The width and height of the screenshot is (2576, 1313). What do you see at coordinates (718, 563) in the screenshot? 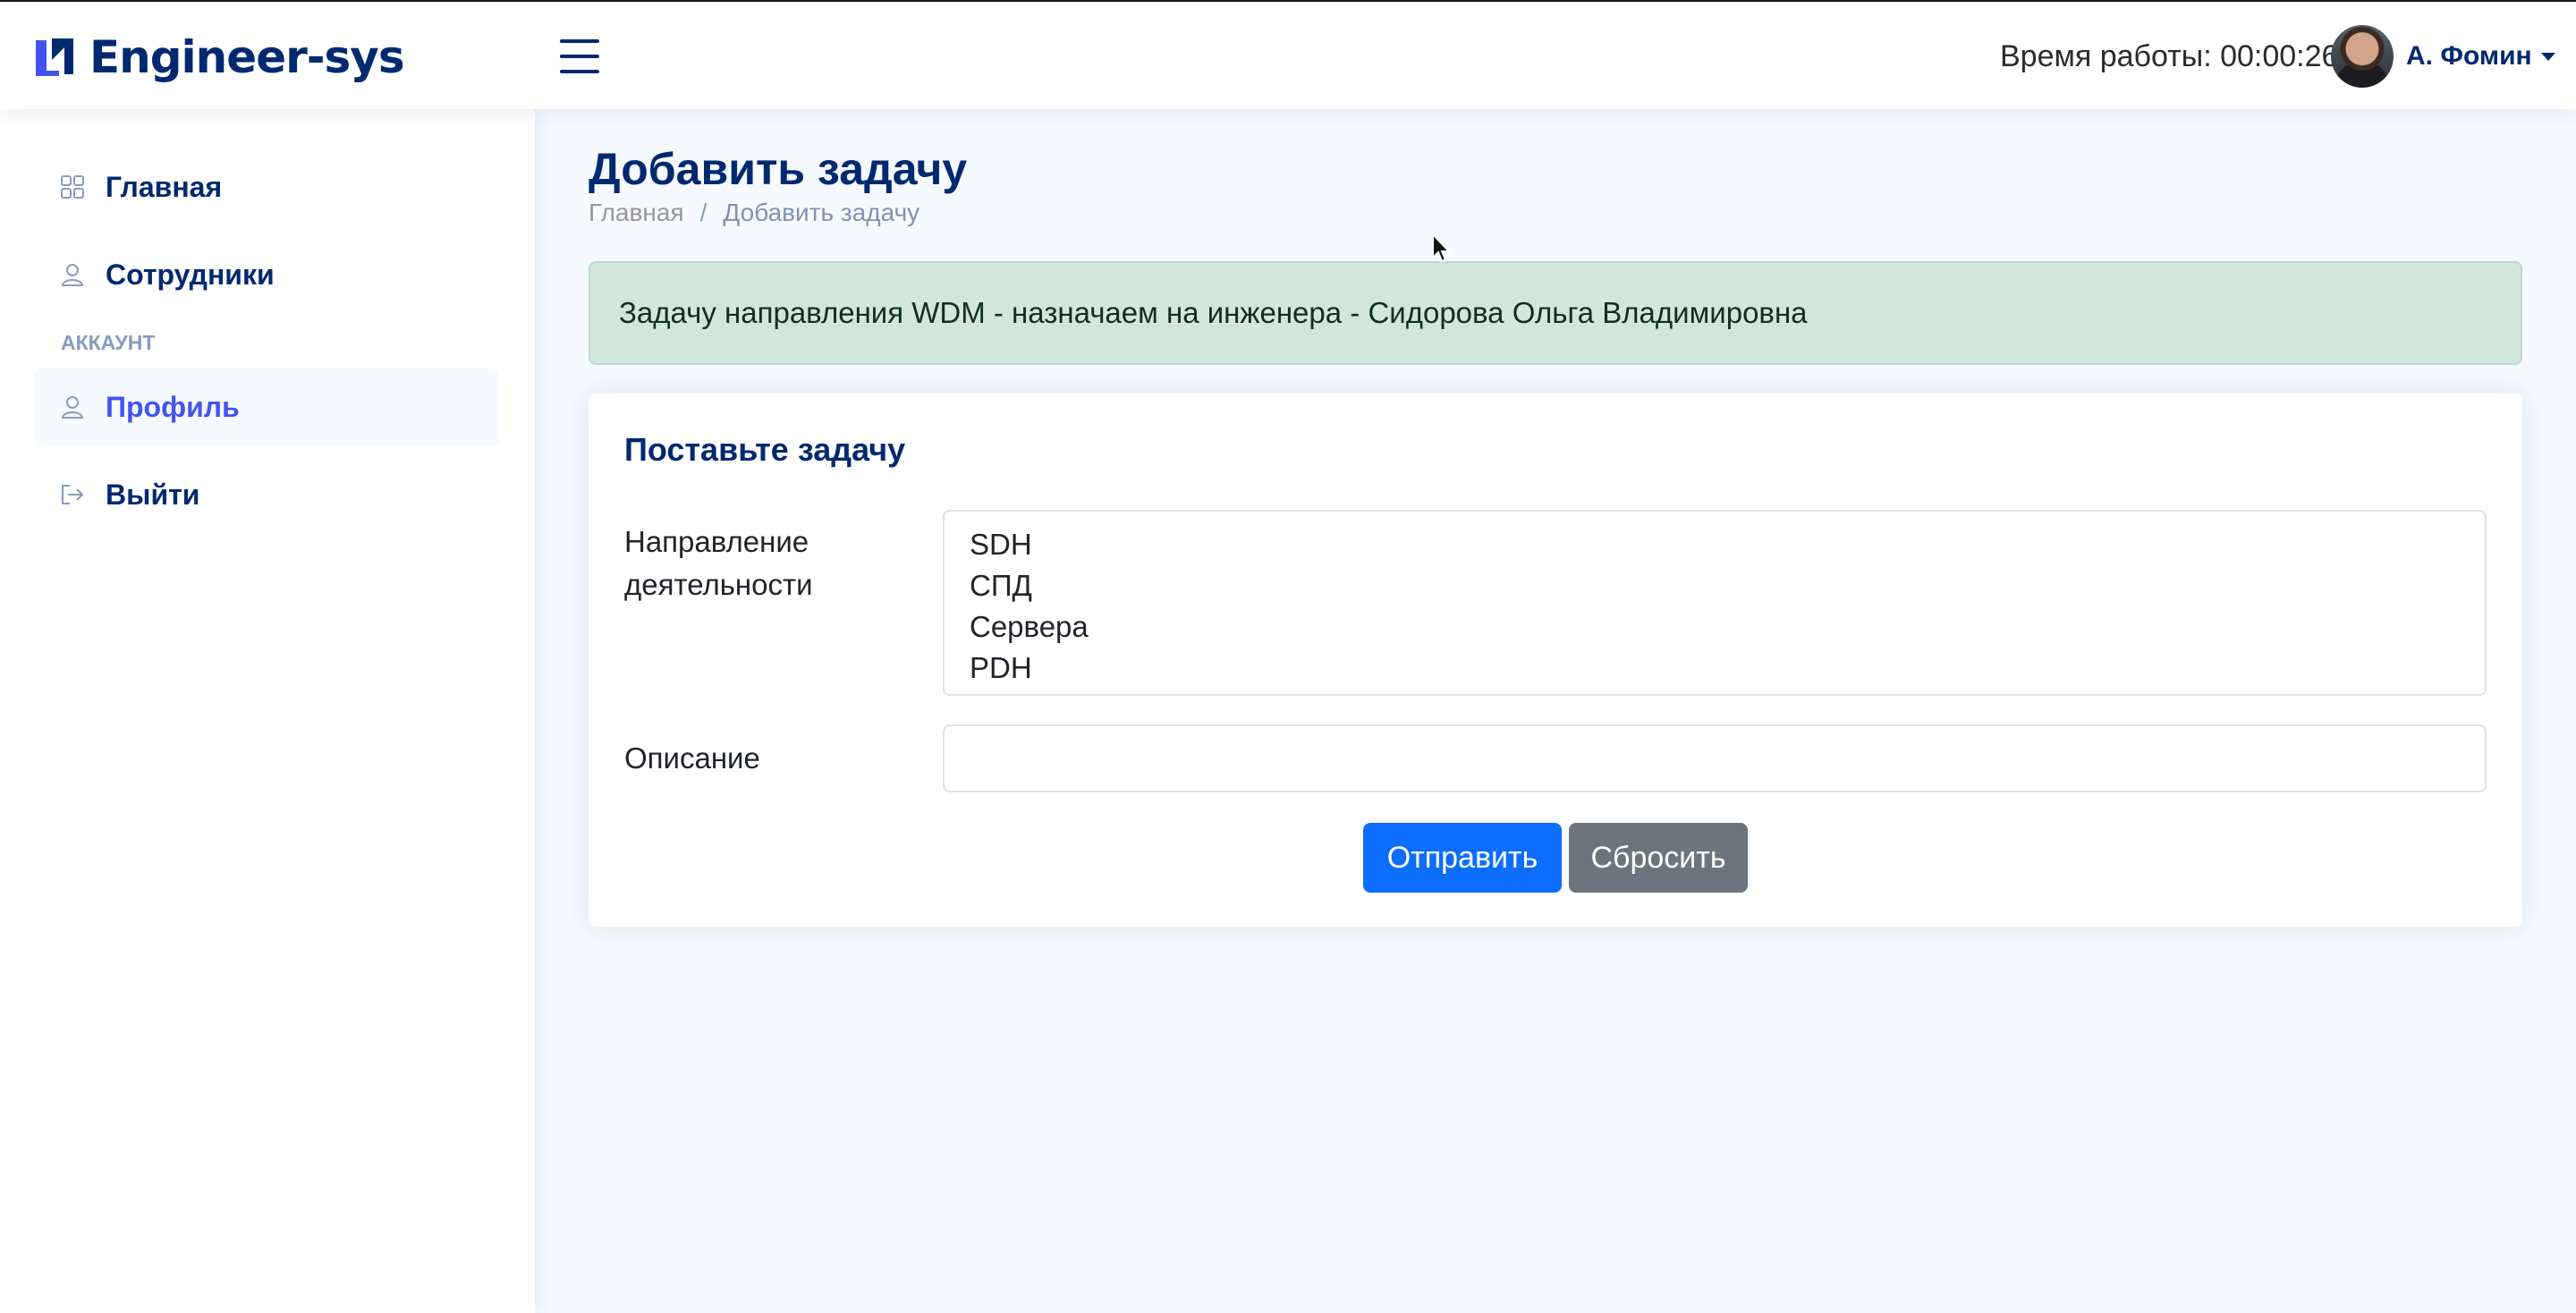
I see `direction-label: Направление деятельности` at bounding box center [718, 563].